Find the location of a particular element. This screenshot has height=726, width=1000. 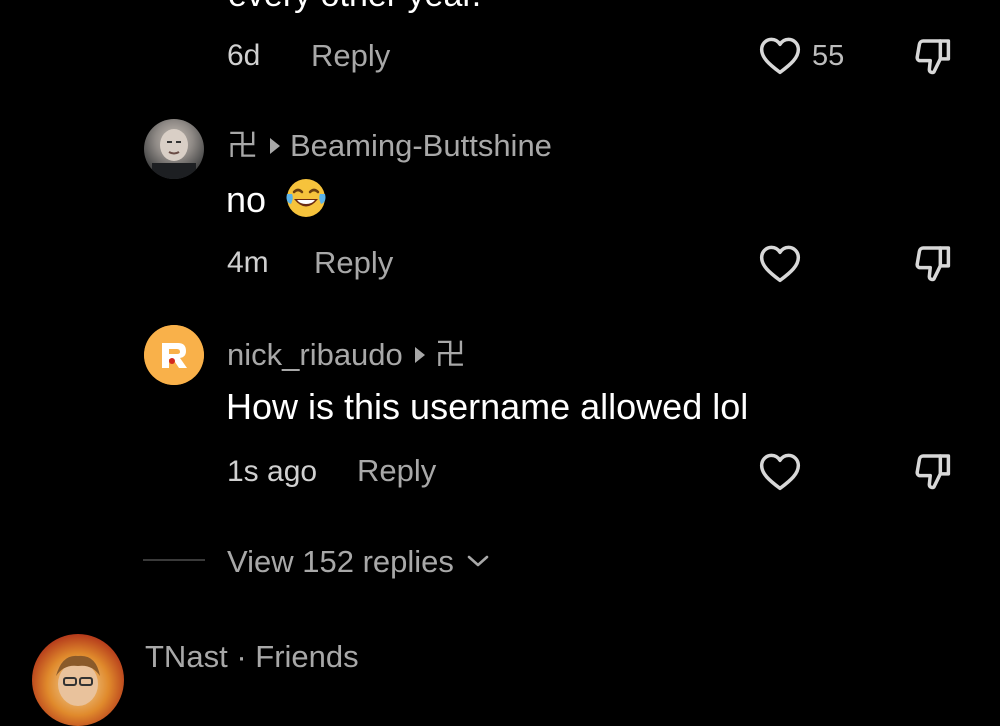

chevron-down-icon is located at coordinates (478, 559).